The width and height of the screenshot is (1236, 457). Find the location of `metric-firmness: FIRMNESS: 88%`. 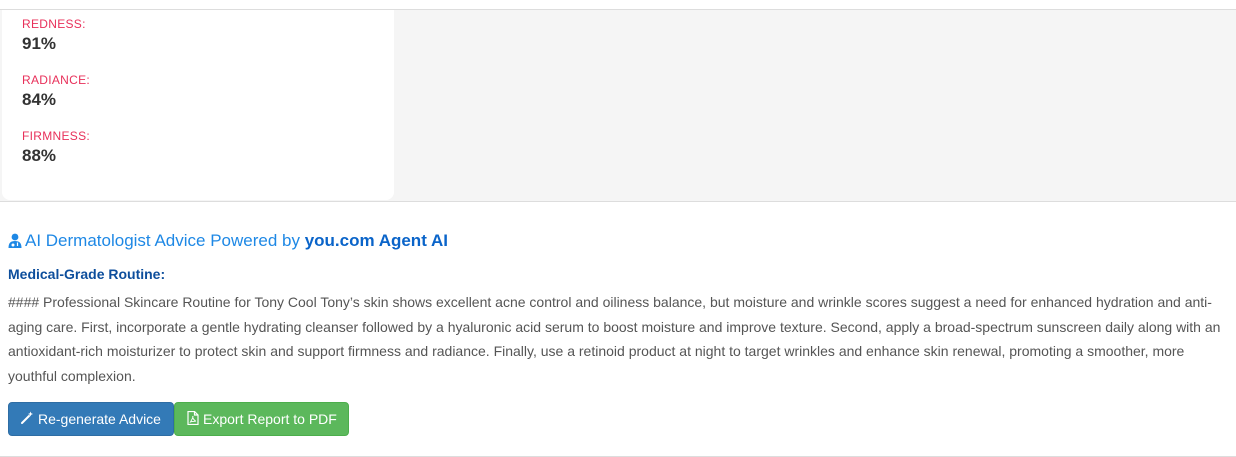

metric-firmness: FIRMNESS: 88% is located at coordinates (56, 148).